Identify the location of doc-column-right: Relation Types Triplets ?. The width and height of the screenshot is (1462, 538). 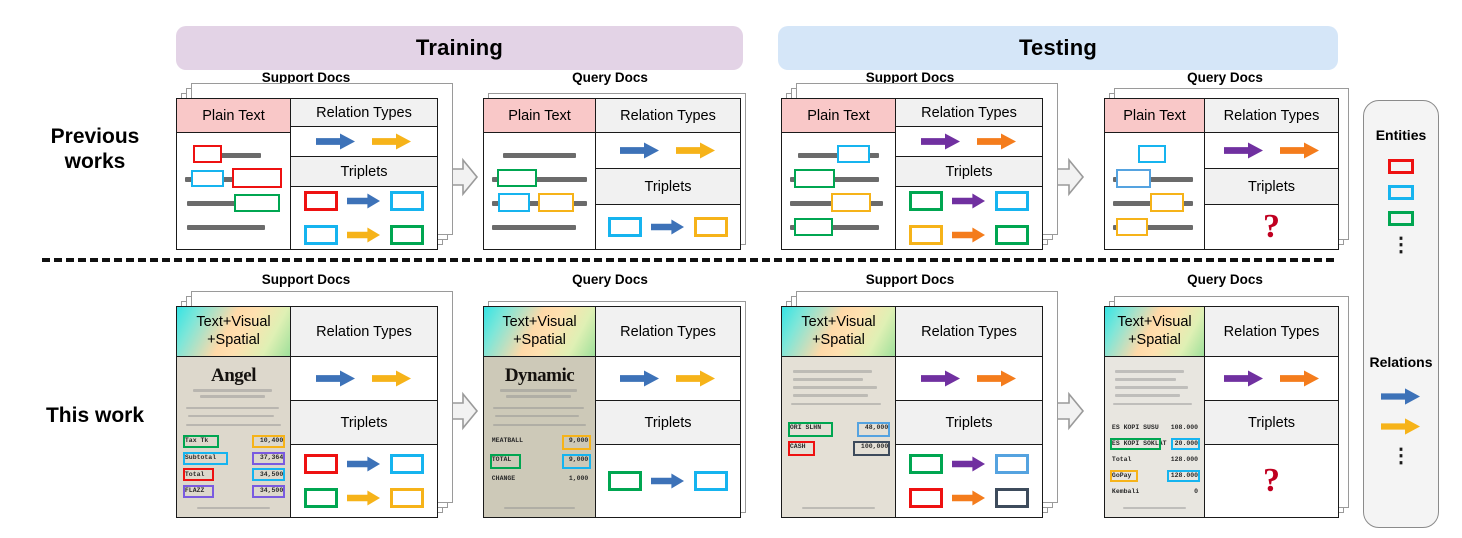
(1271, 174).